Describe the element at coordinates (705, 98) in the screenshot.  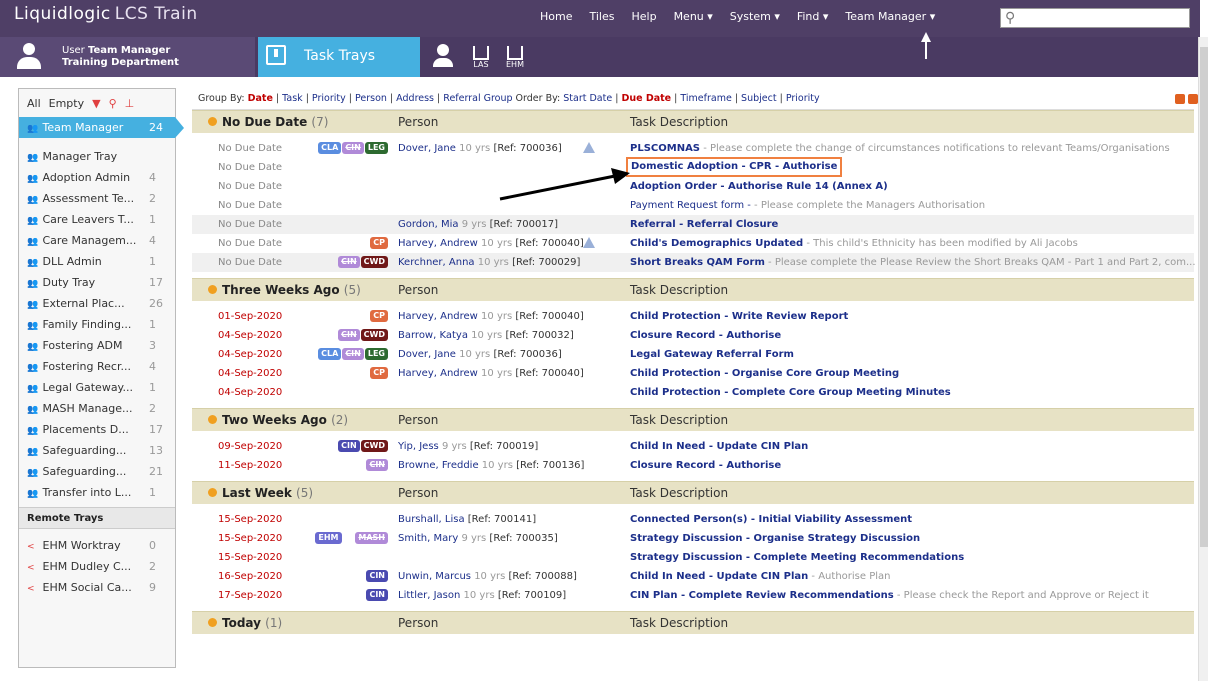
I see `order-by-option: Timeframe` at that location.